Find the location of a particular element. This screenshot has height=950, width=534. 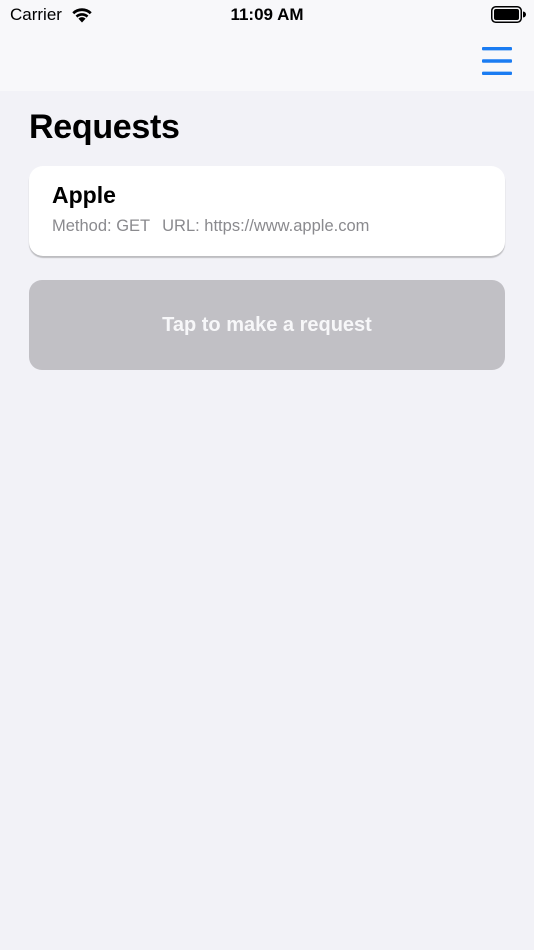

request-method: Method: GET is located at coordinates (101, 226).